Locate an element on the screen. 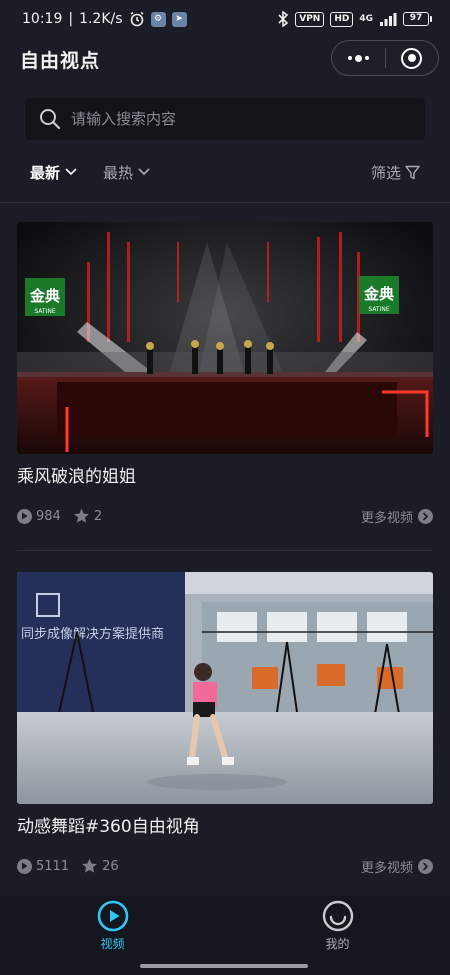 Image resolution: width=450 pixels, height=975 pixels. status-left: 10:19 | 1.2K/s ⚙ ➤ is located at coordinates (104, 19).